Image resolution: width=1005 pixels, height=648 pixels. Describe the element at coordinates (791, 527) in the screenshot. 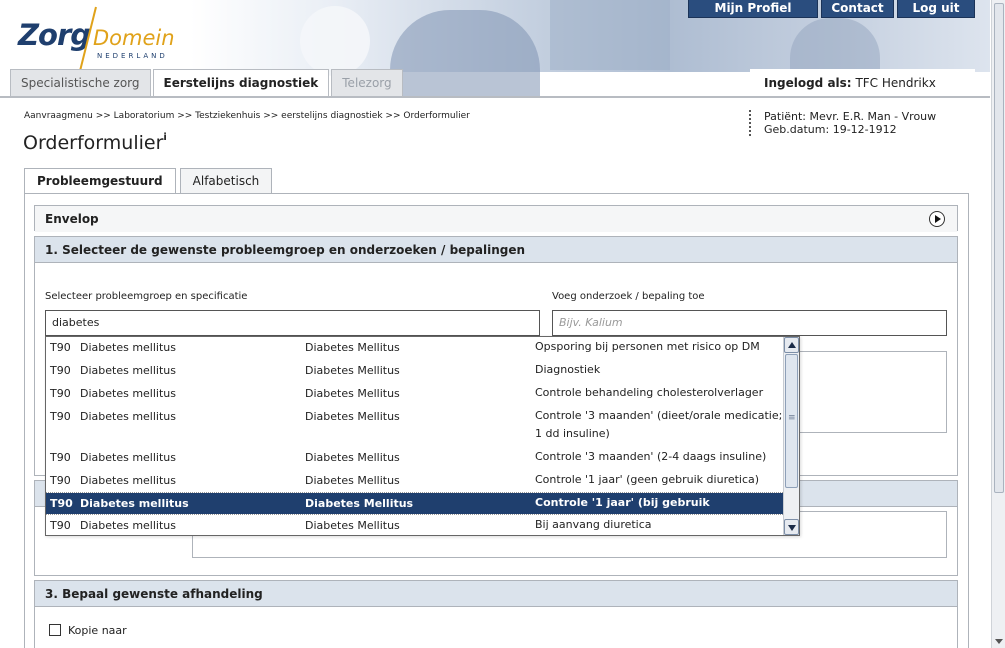

I see `scroll-down-arrow-icon` at that location.